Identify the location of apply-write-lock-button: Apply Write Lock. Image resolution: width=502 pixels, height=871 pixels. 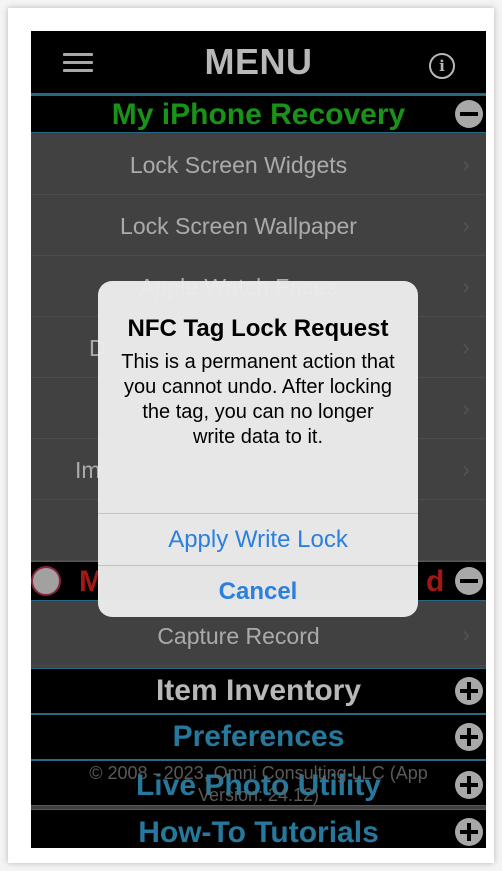
(258, 539).